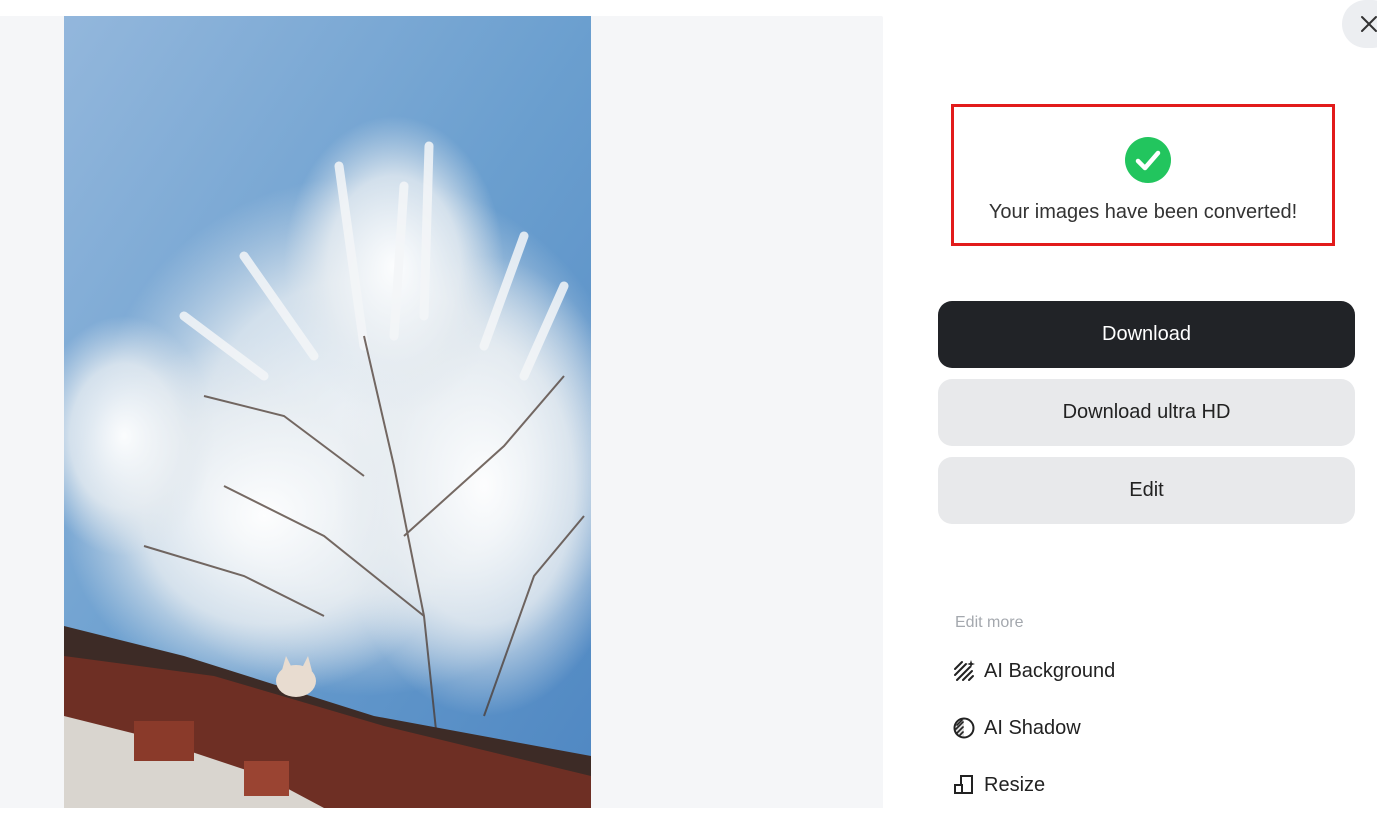  What do you see at coordinates (1359, 24) in the screenshot?
I see `close-button` at bounding box center [1359, 24].